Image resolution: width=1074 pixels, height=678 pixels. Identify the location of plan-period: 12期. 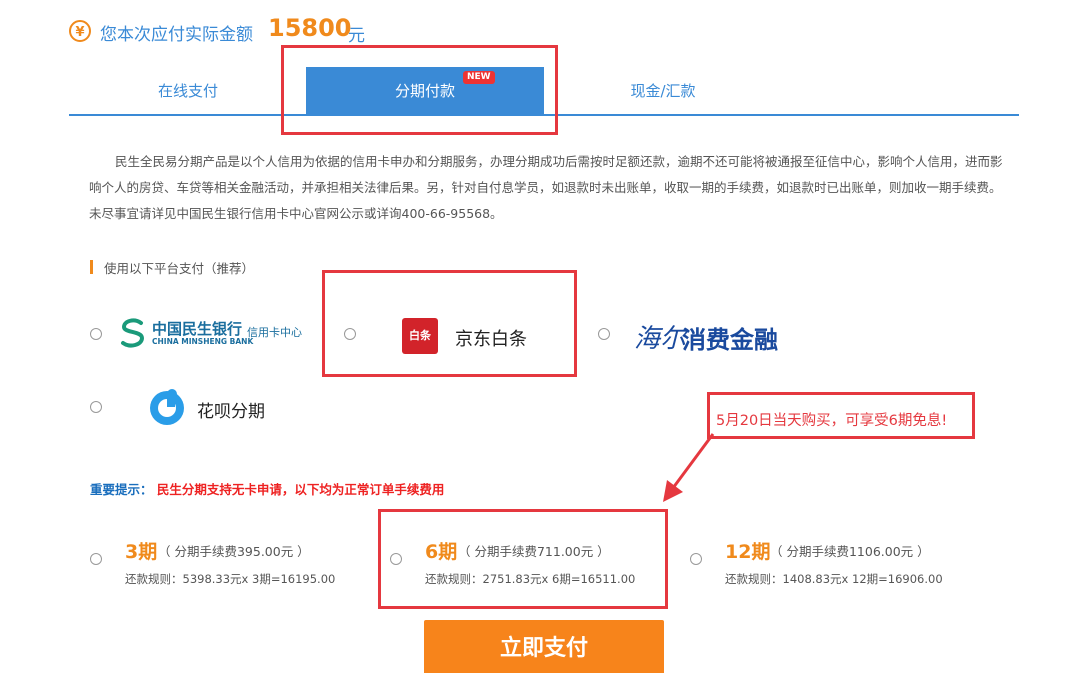
(748, 552).